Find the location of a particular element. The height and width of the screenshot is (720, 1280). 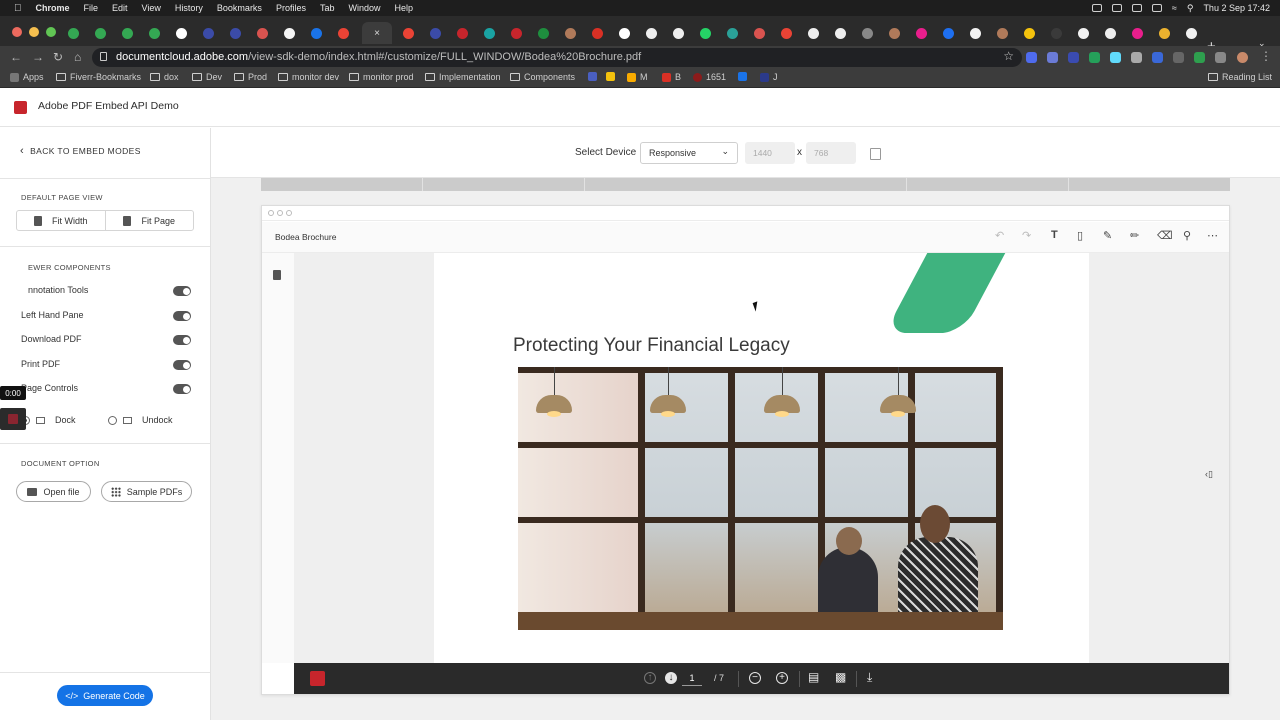

device-width-input: 1440 is located at coordinates (770, 153).